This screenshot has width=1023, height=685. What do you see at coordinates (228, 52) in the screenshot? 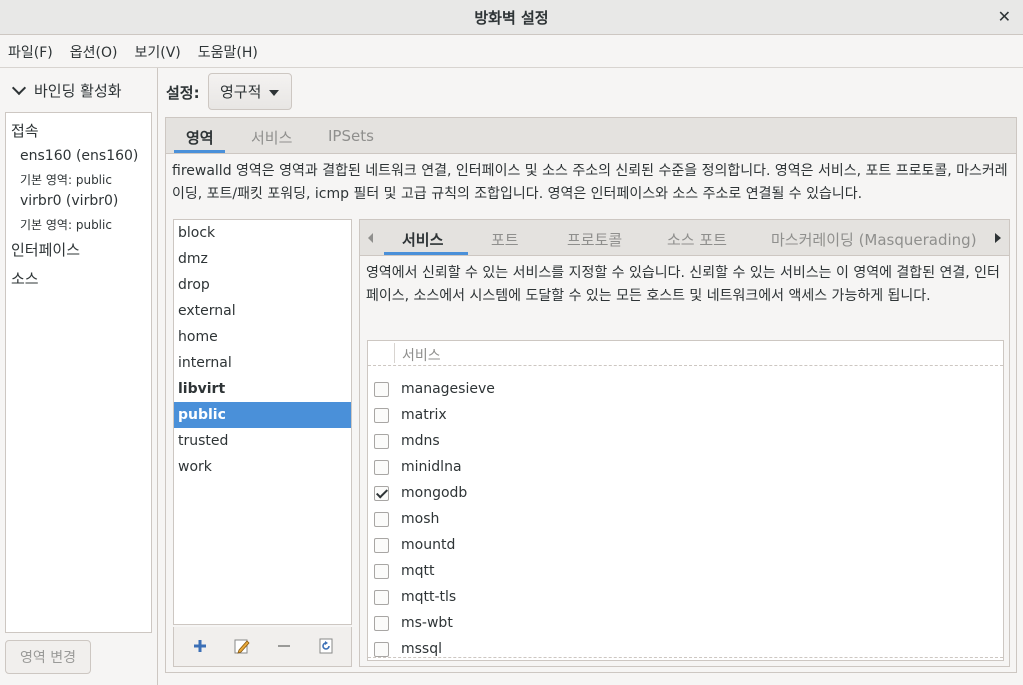
I see `menu-help: 도움말(H)` at bounding box center [228, 52].